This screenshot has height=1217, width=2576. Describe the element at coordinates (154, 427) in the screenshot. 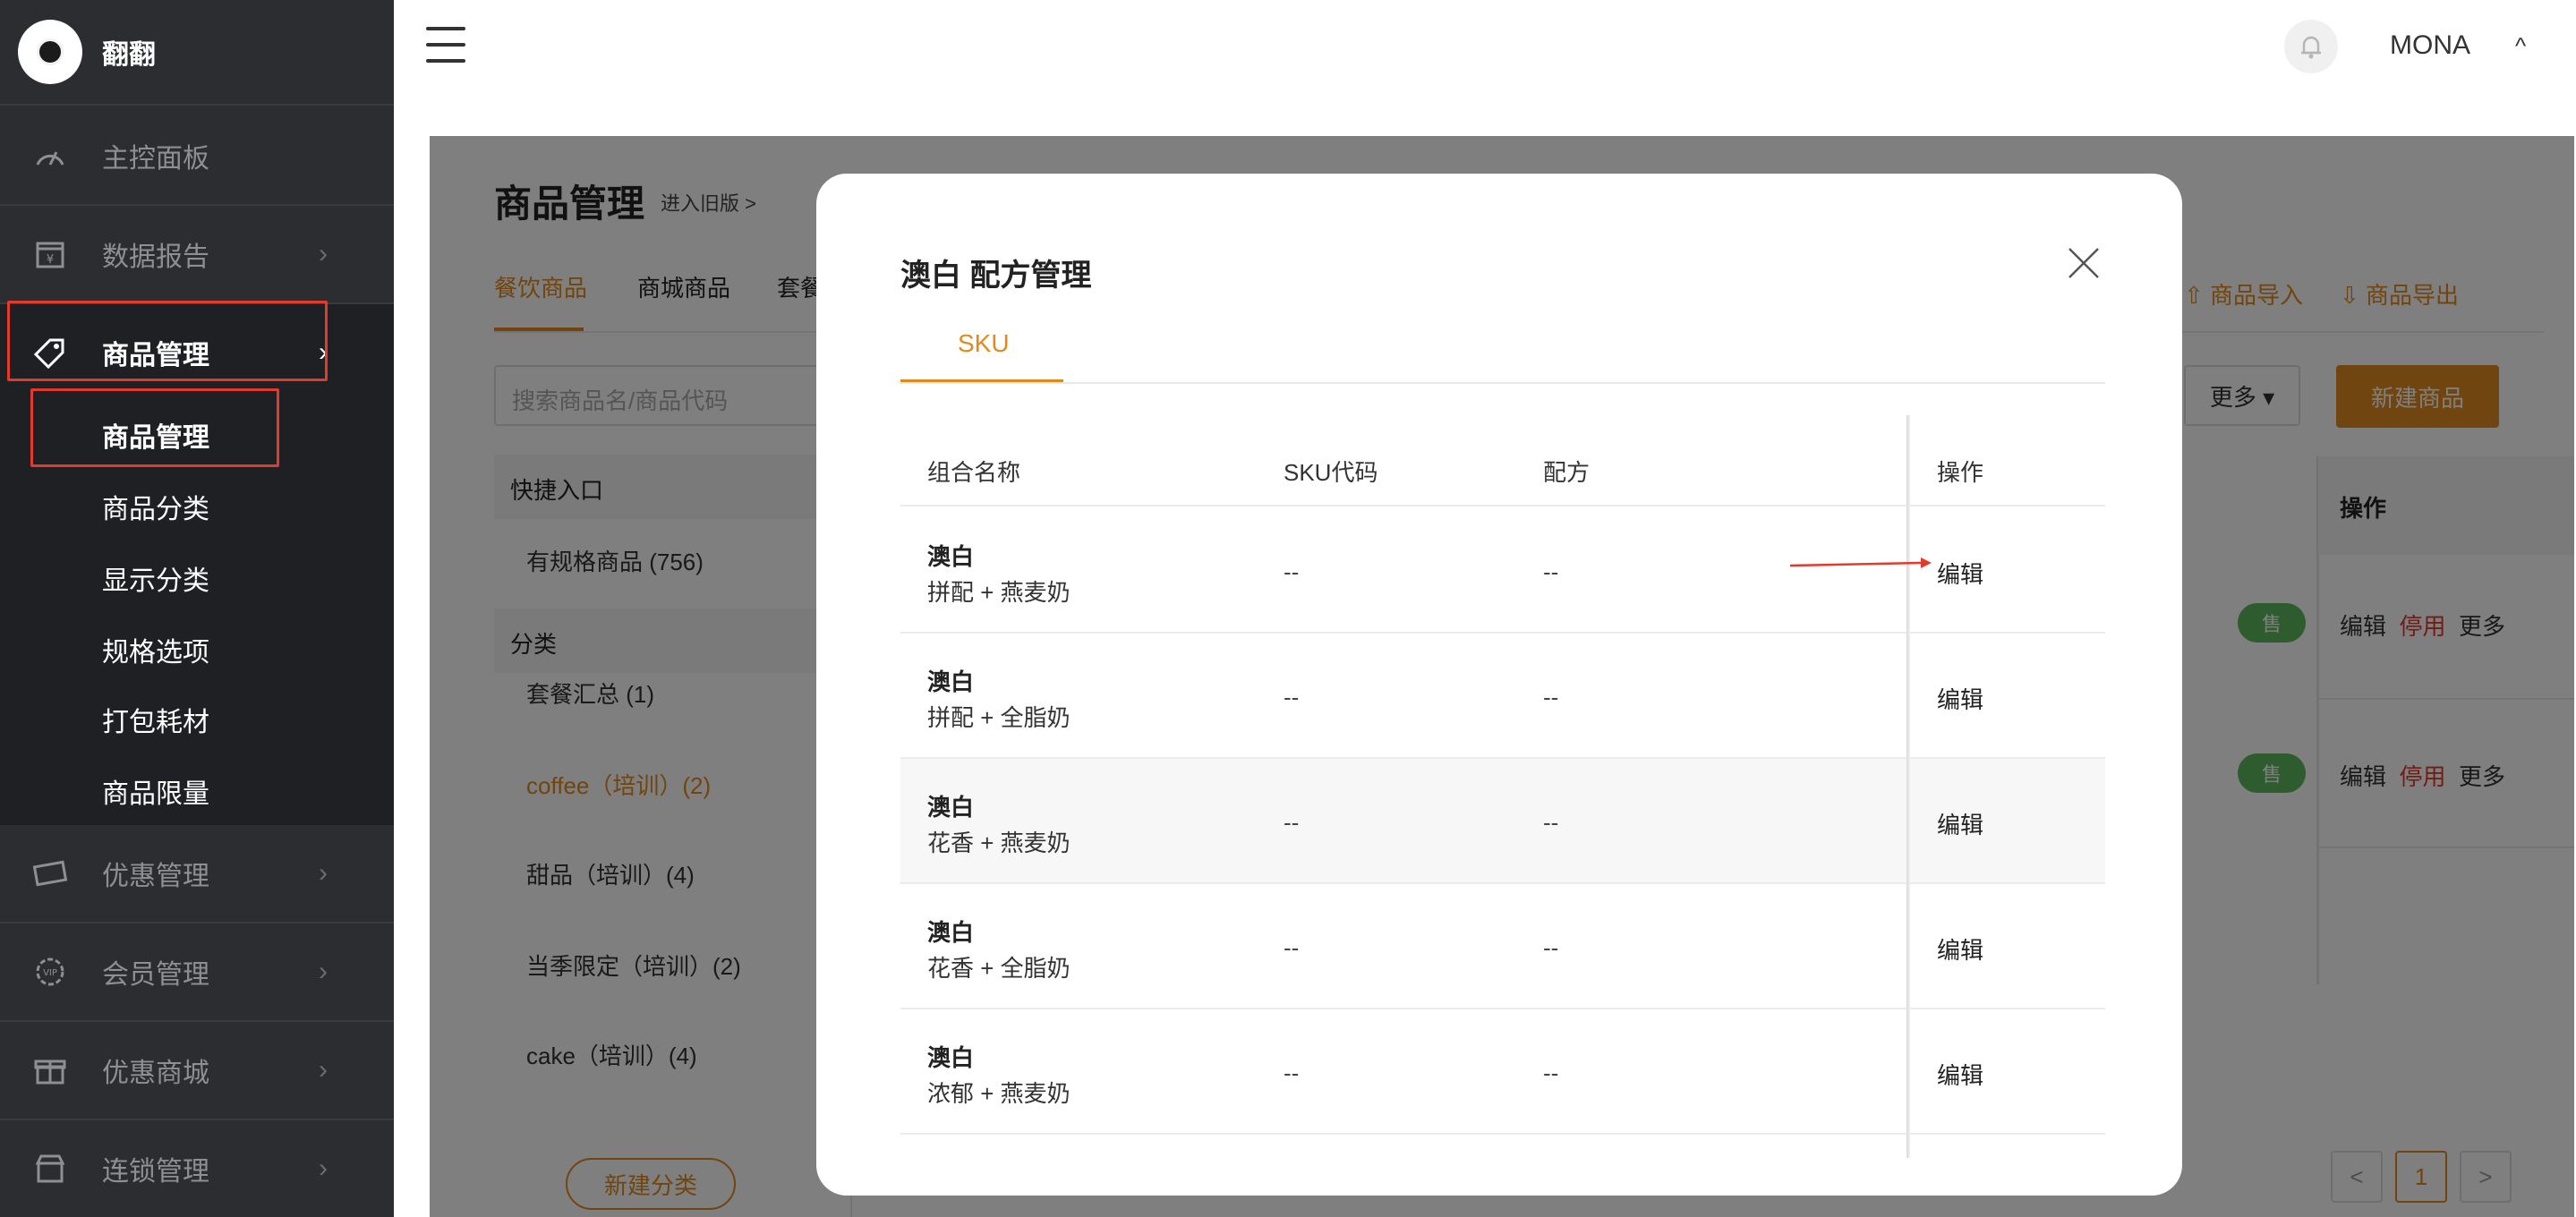

I see `highlight-box-submenu-goods` at that location.